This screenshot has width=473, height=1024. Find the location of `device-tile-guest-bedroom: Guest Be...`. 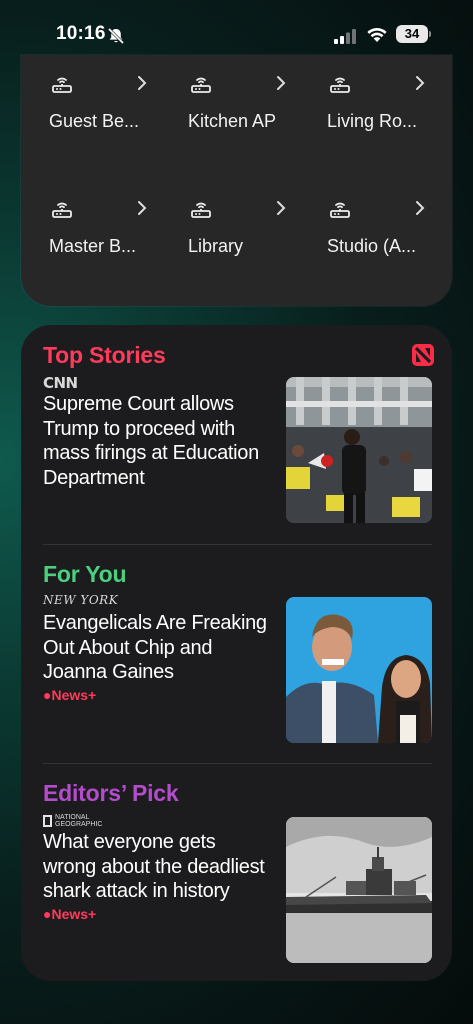

device-tile-guest-bedroom: Guest Be... is located at coordinates (115, 113).